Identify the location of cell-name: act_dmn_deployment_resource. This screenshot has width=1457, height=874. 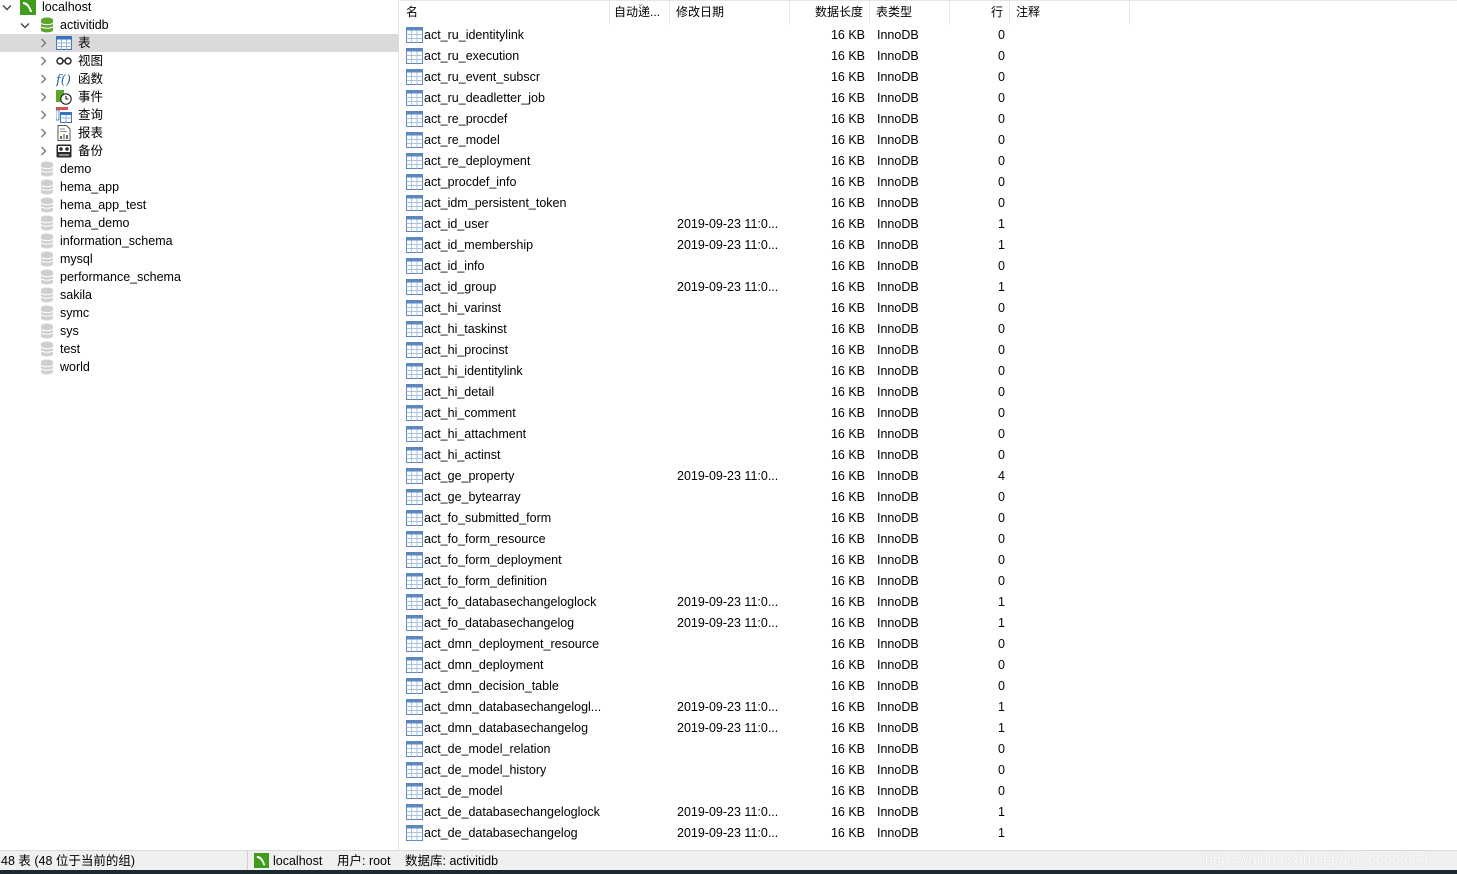
(512, 644).